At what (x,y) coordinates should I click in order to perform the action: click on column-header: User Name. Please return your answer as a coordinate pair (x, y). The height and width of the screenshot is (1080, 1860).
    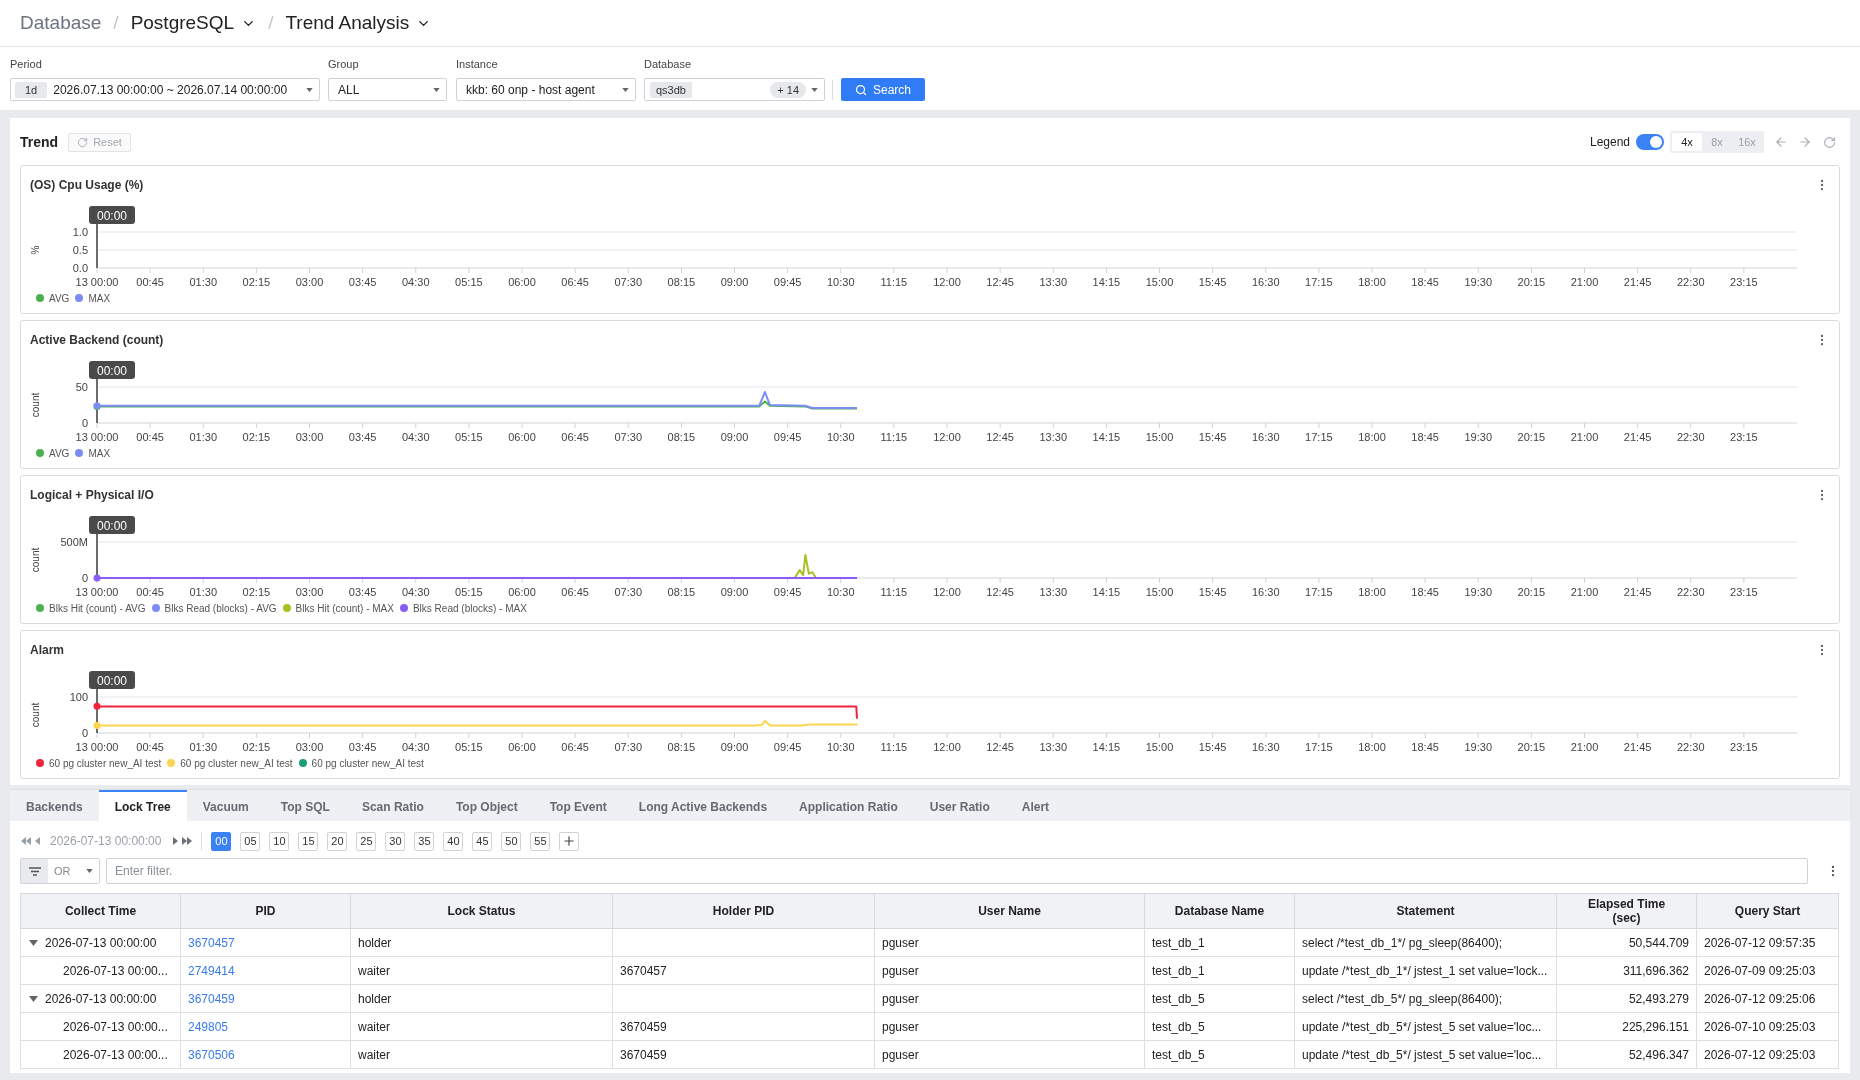
    Looking at the image, I should click on (1009, 911).